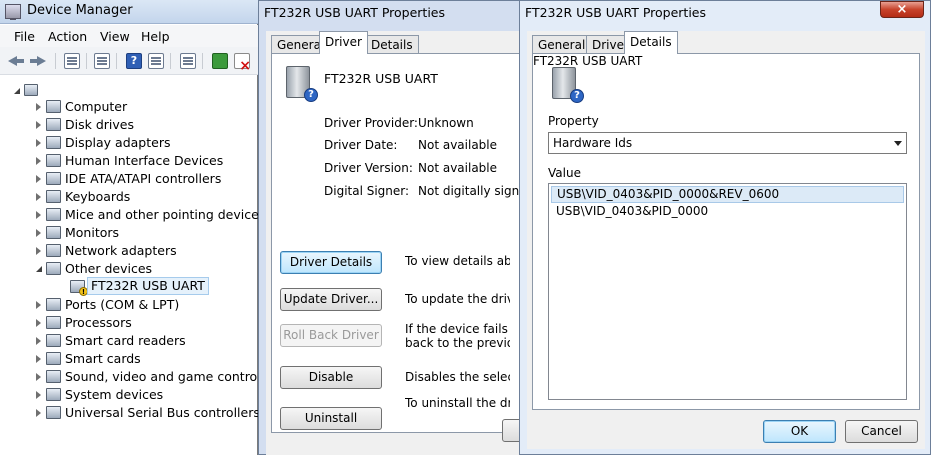  I want to click on back-icon, so click(16, 61).